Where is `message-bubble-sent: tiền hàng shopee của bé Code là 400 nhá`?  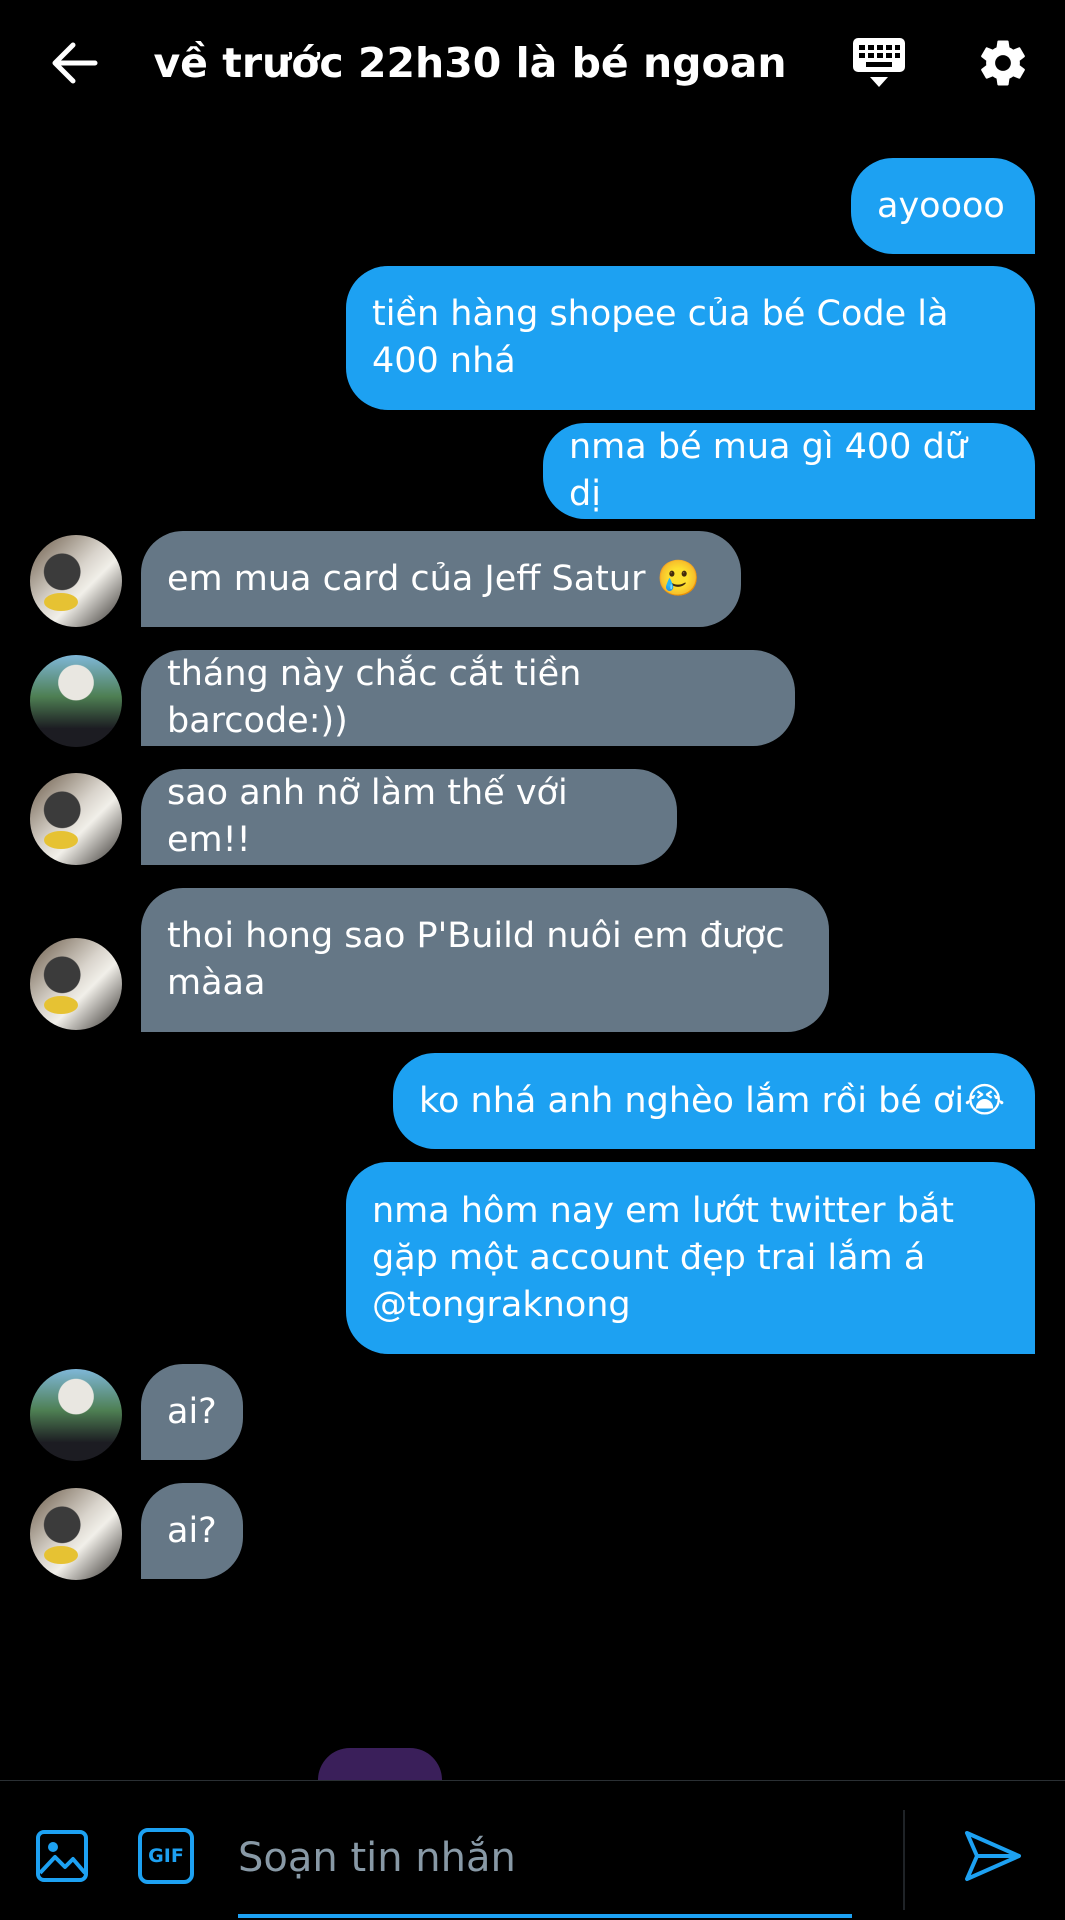 message-bubble-sent: tiền hàng shopee của bé Code là 400 nhá is located at coordinates (690, 338).